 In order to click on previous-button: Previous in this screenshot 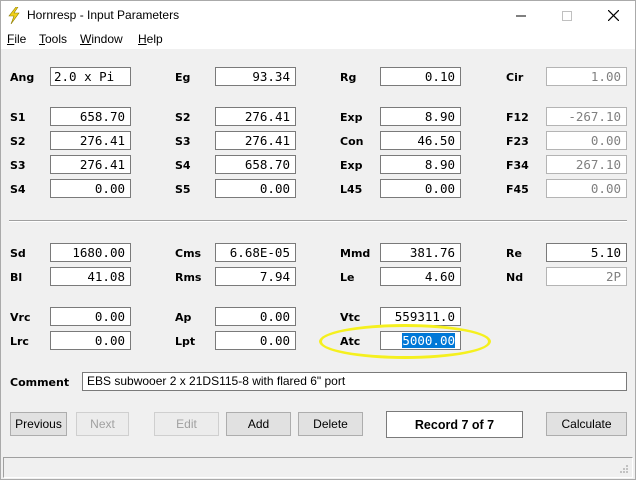, I will do `click(38, 424)`.